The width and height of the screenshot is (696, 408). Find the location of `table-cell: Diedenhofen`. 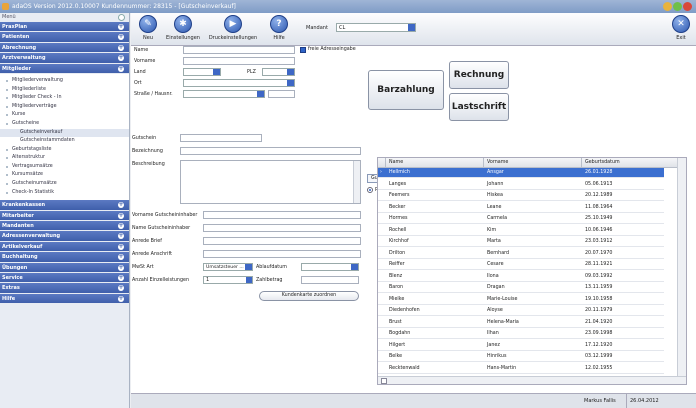

table-cell: Diedenhofen is located at coordinates (404, 310).